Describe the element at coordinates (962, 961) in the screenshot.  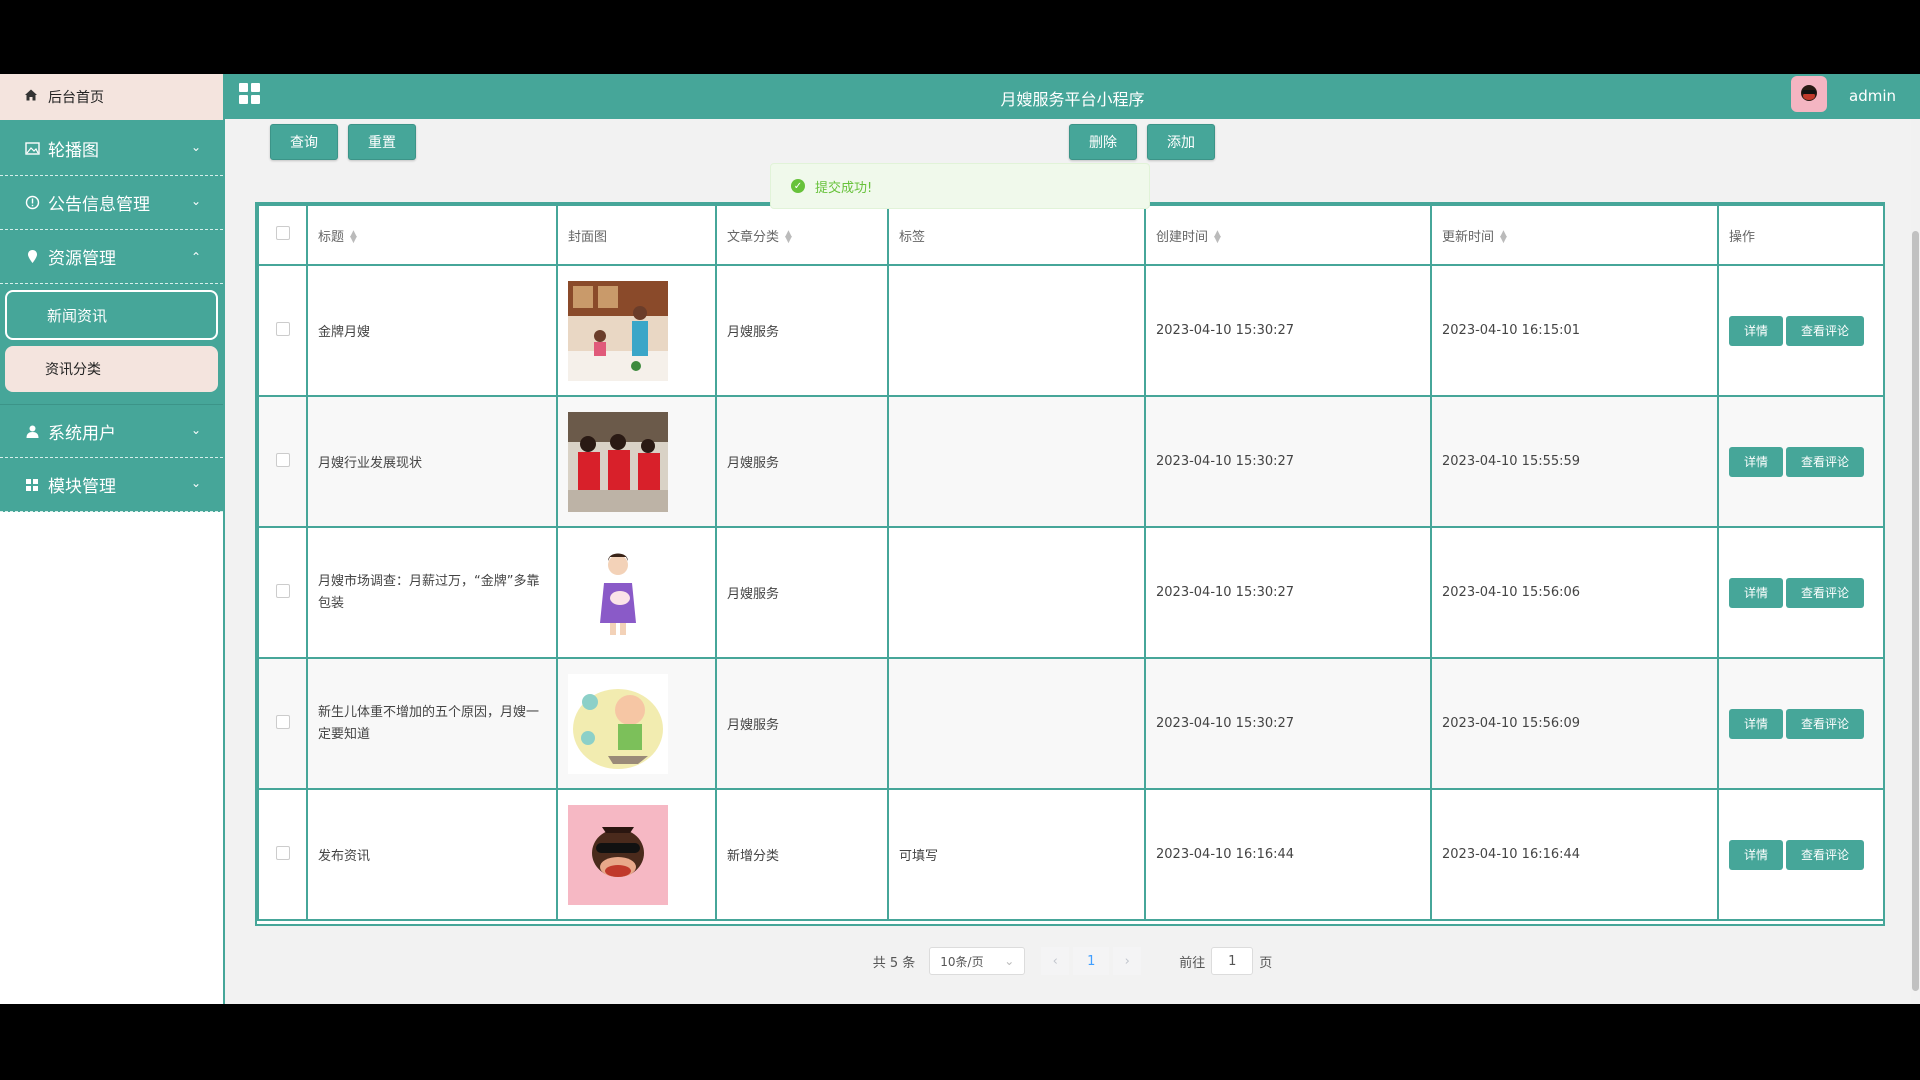
I see `page-size-value: 10条/页` at that location.